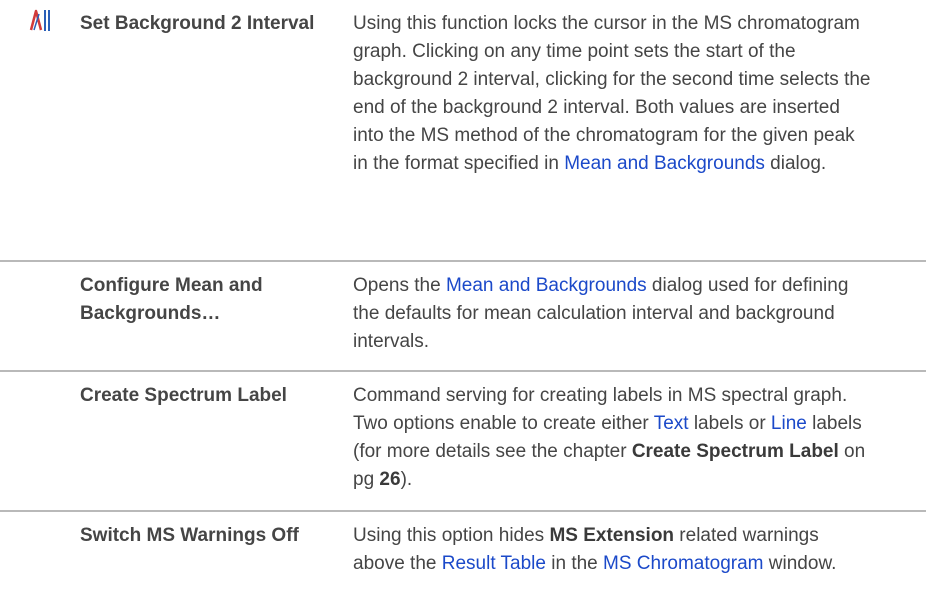 This screenshot has height=614, width=926. Describe the element at coordinates (671, 423) in the screenshot. I see `text-link: Text` at that location.